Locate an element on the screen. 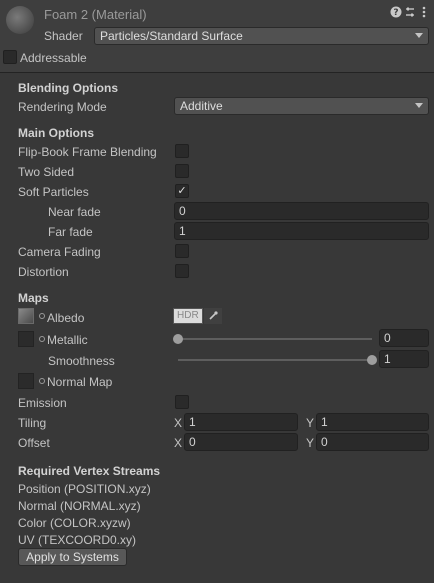  checkmark-icon: ✓ is located at coordinates (182, 191).